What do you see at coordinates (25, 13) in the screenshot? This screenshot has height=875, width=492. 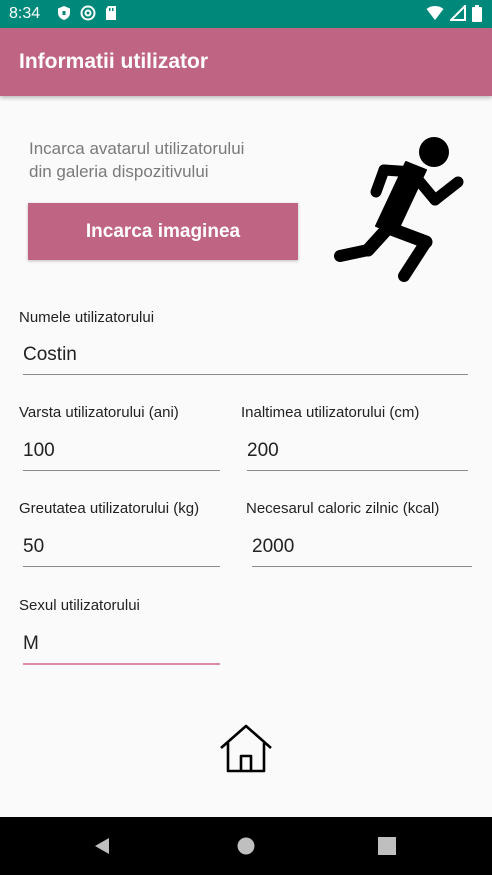 I see `status-time: 8:34` at bounding box center [25, 13].